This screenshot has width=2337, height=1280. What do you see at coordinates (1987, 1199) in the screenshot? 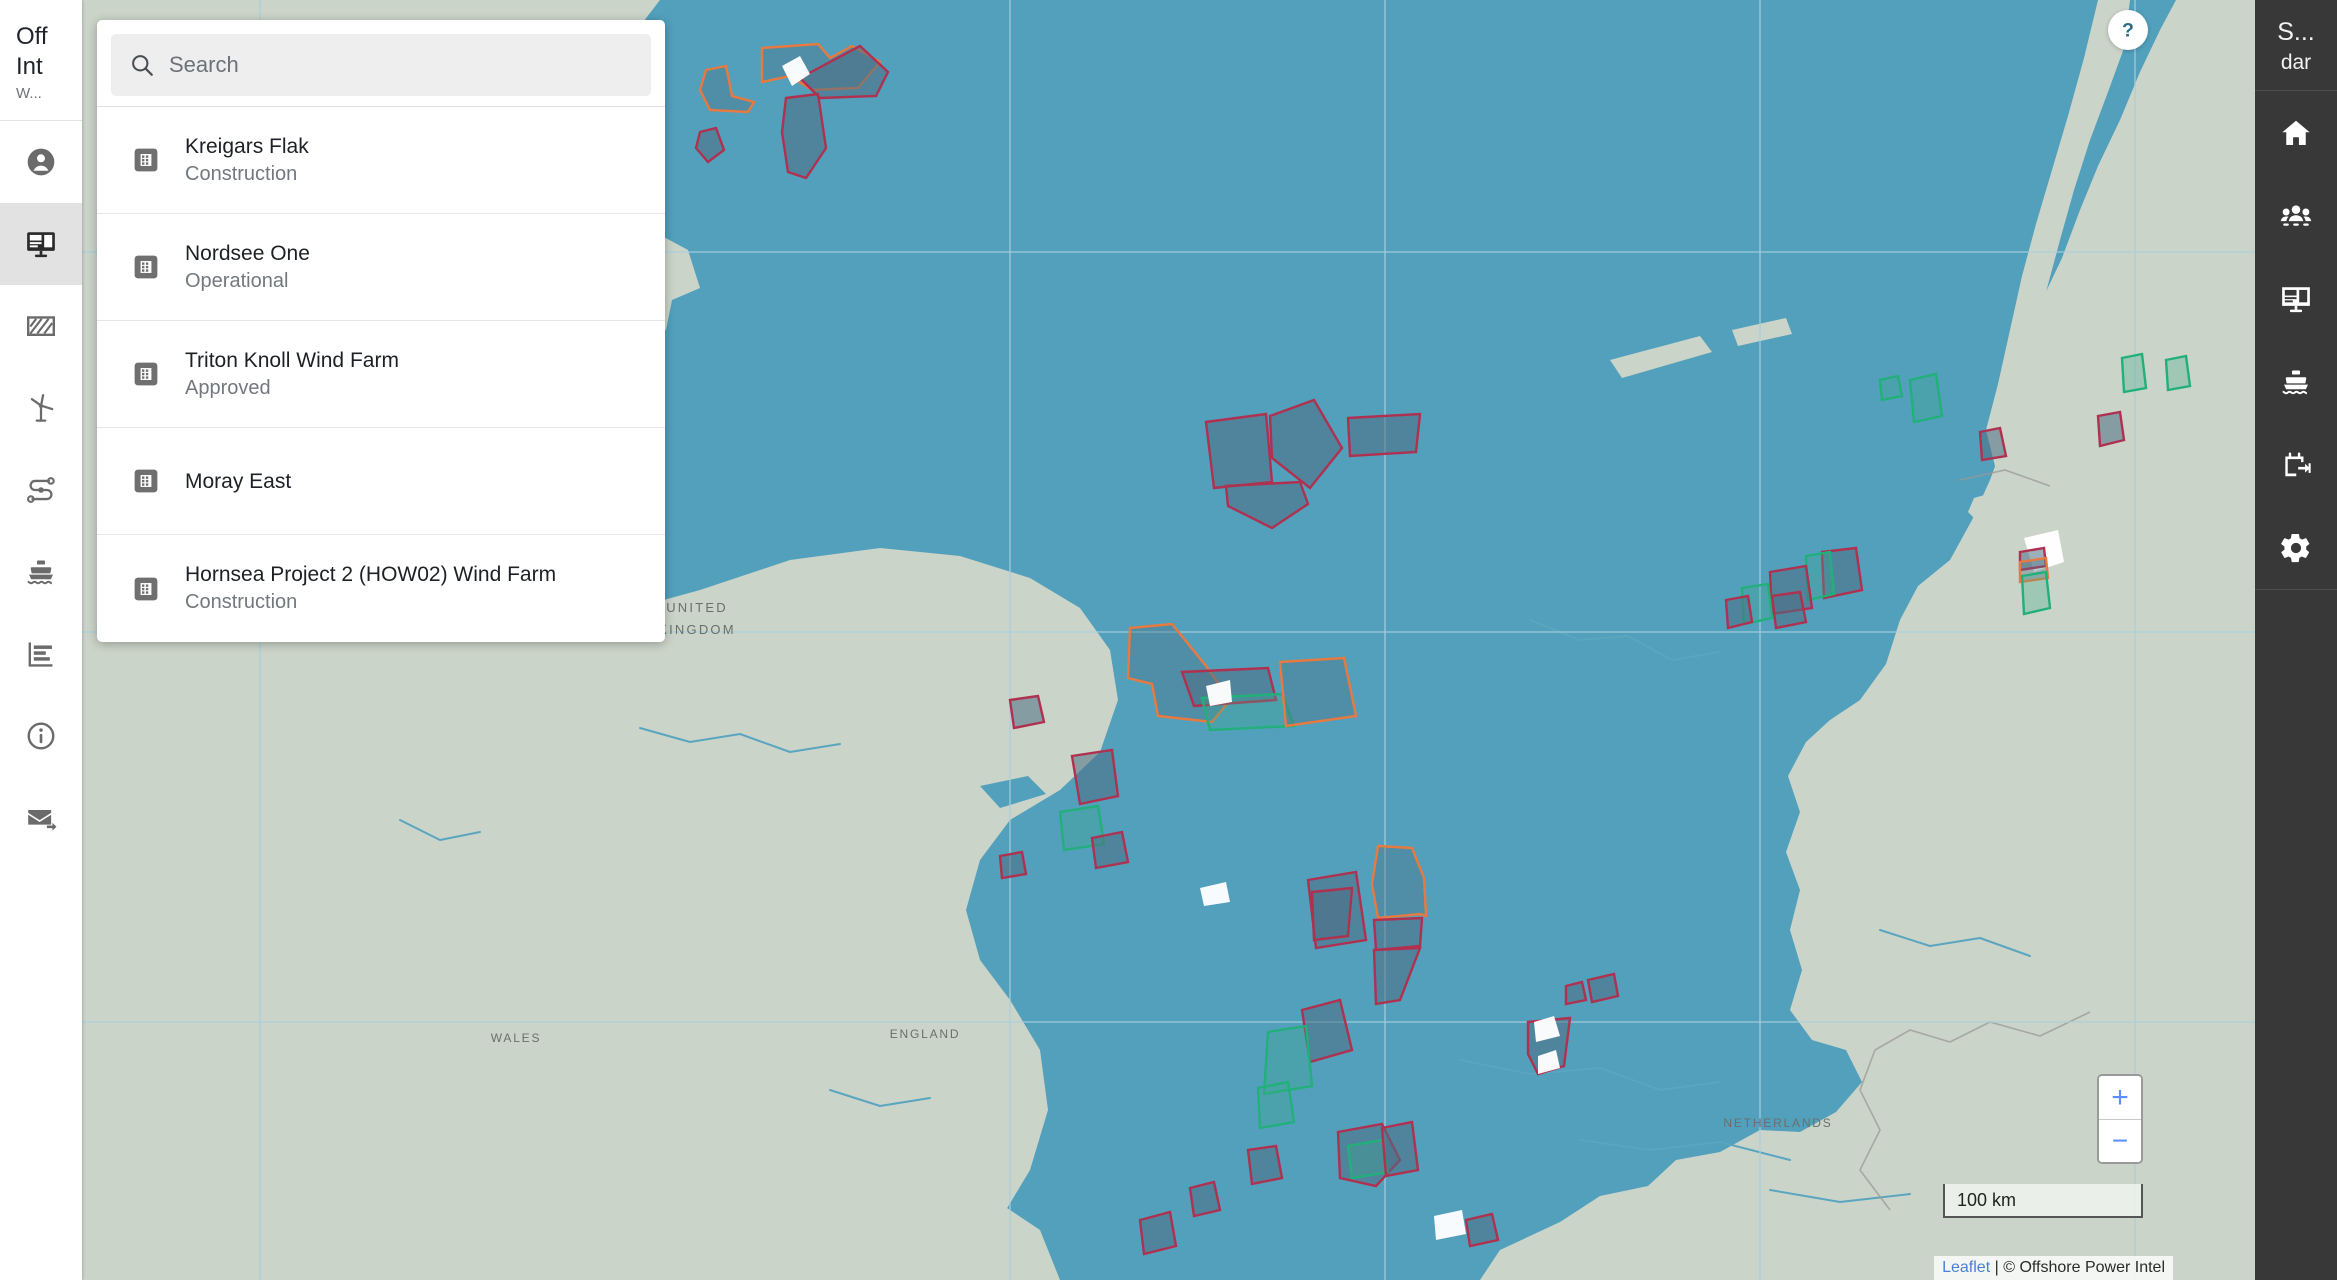
I see `scale-label: 100 km` at bounding box center [1987, 1199].